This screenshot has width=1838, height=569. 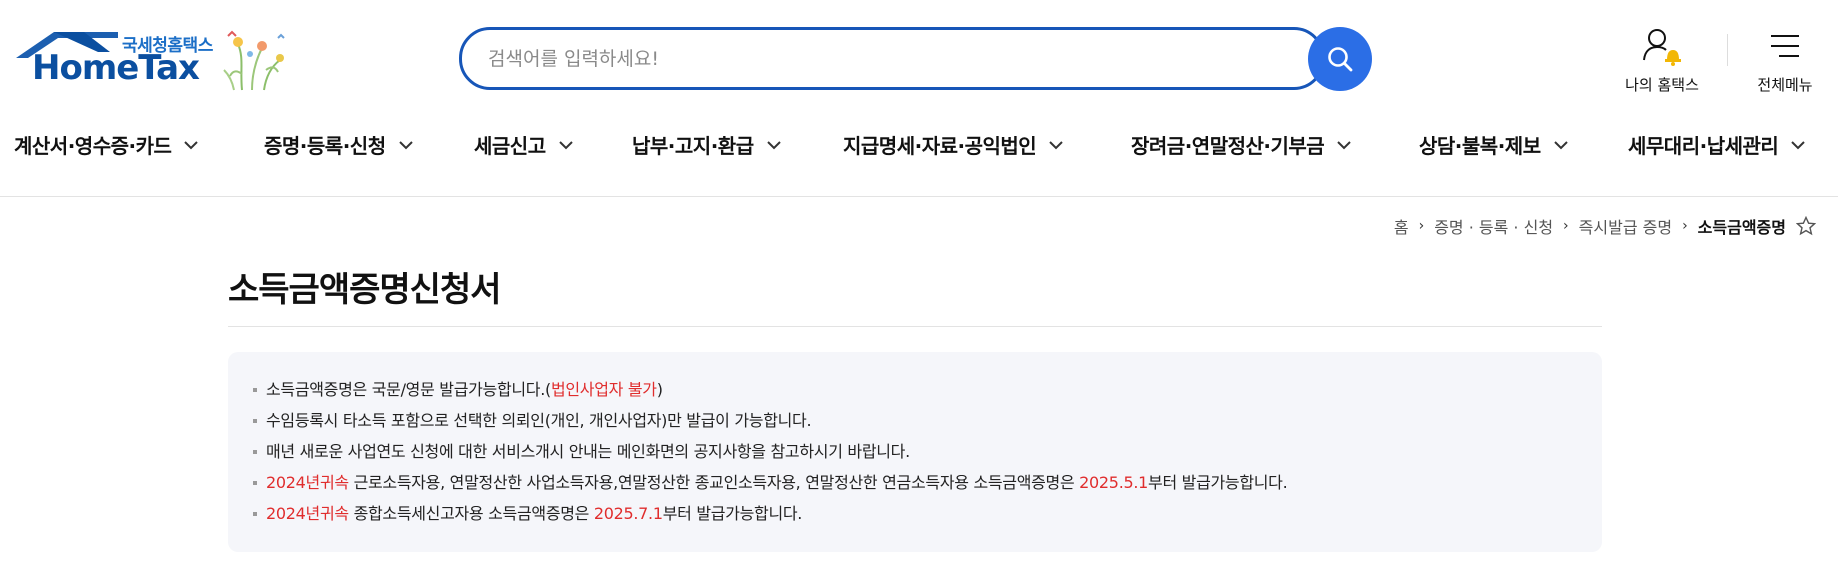 What do you see at coordinates (1662, 47) in the screenshot?
I see `user-bell-icon` at bounding box center [1662, 47].